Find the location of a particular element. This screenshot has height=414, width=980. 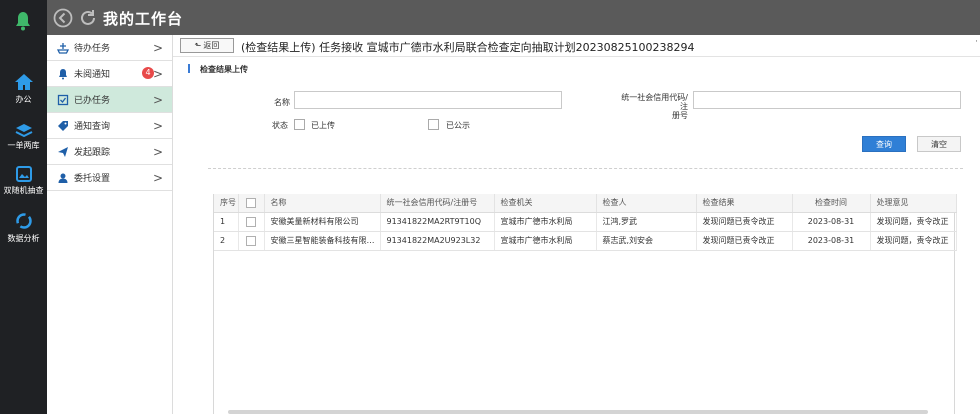

credit-code-input is located at coordinates (827, 100).